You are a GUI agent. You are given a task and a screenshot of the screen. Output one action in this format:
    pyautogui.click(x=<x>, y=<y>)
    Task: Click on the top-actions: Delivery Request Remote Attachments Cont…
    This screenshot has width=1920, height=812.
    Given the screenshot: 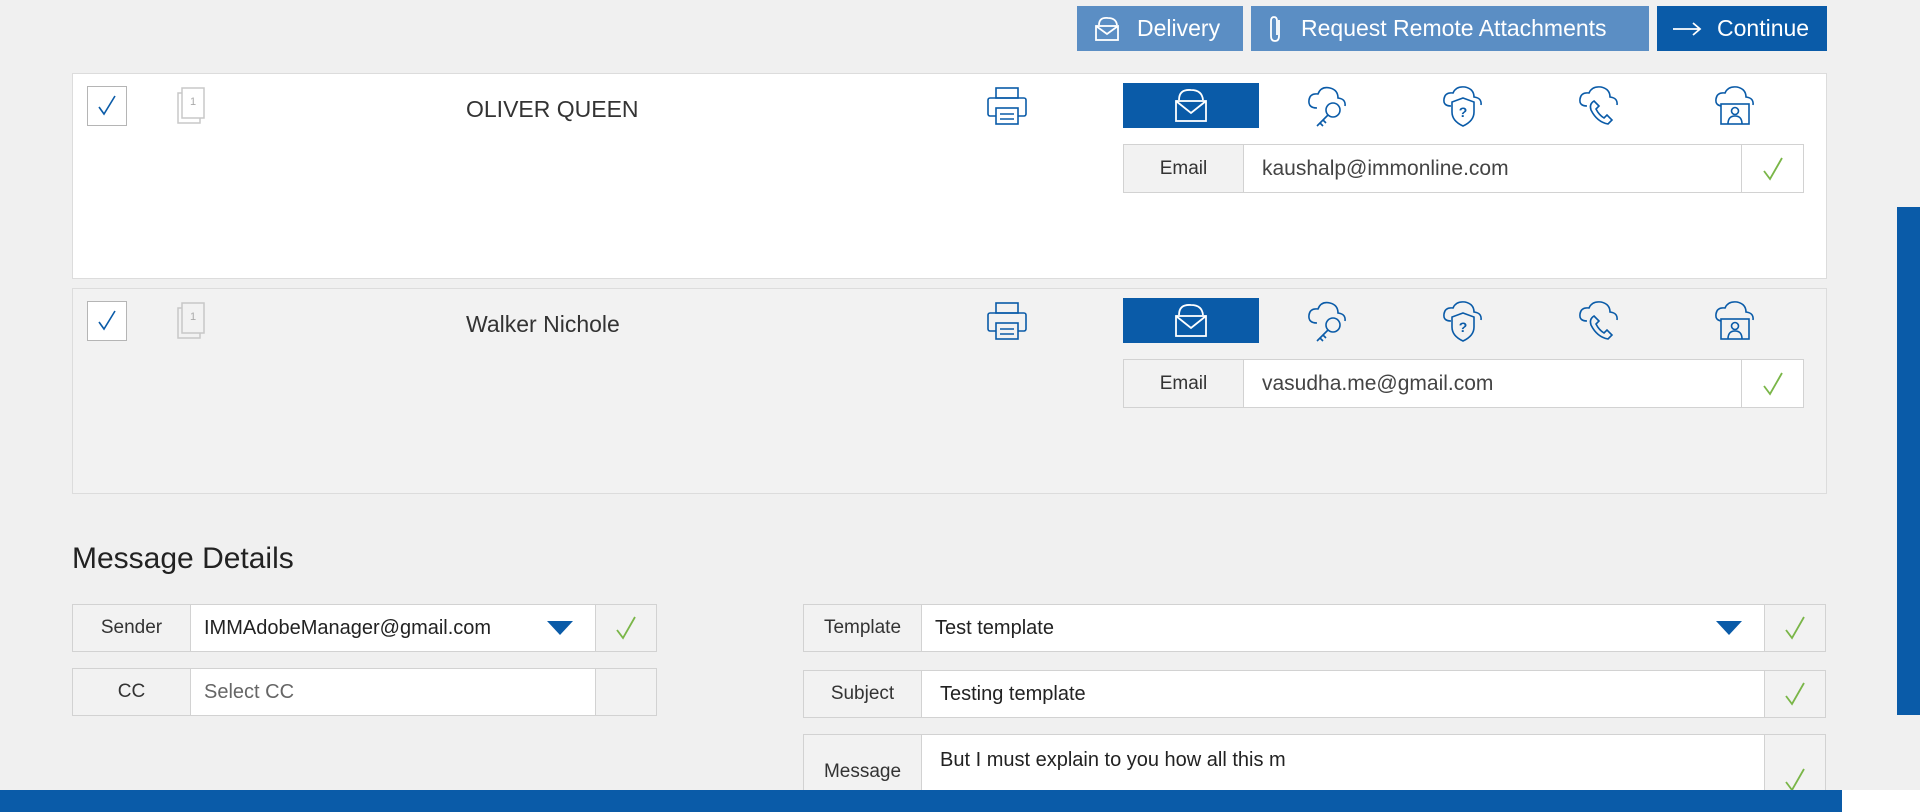 What is the action you would take?
    pyautogui.click(x=1452, y=28)
    